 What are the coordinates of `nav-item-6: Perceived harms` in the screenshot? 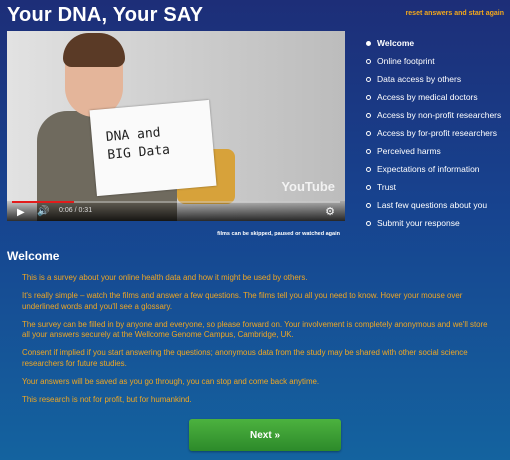 It's located at (433, 151).